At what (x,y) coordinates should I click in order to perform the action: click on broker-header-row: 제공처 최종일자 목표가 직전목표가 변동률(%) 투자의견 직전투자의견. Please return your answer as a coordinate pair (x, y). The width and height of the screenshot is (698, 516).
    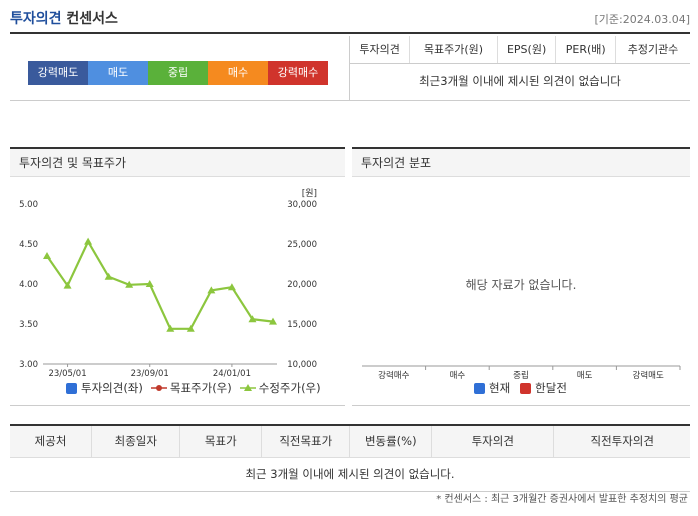
    Looking at the image, I should click on (350, 441).